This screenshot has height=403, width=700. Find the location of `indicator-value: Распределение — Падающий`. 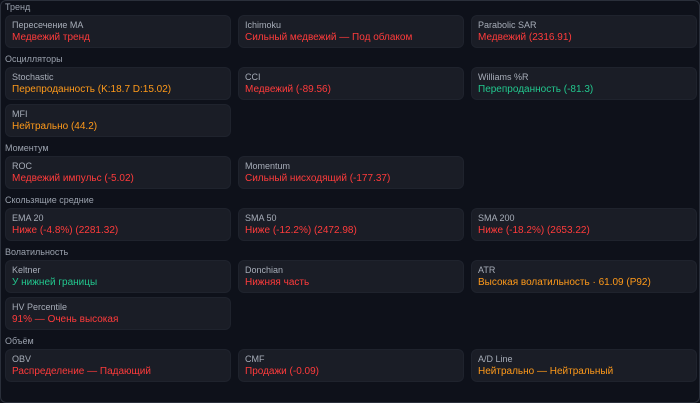

indicator-value: Распределение — Падающий is located at coordinates (81, 371).